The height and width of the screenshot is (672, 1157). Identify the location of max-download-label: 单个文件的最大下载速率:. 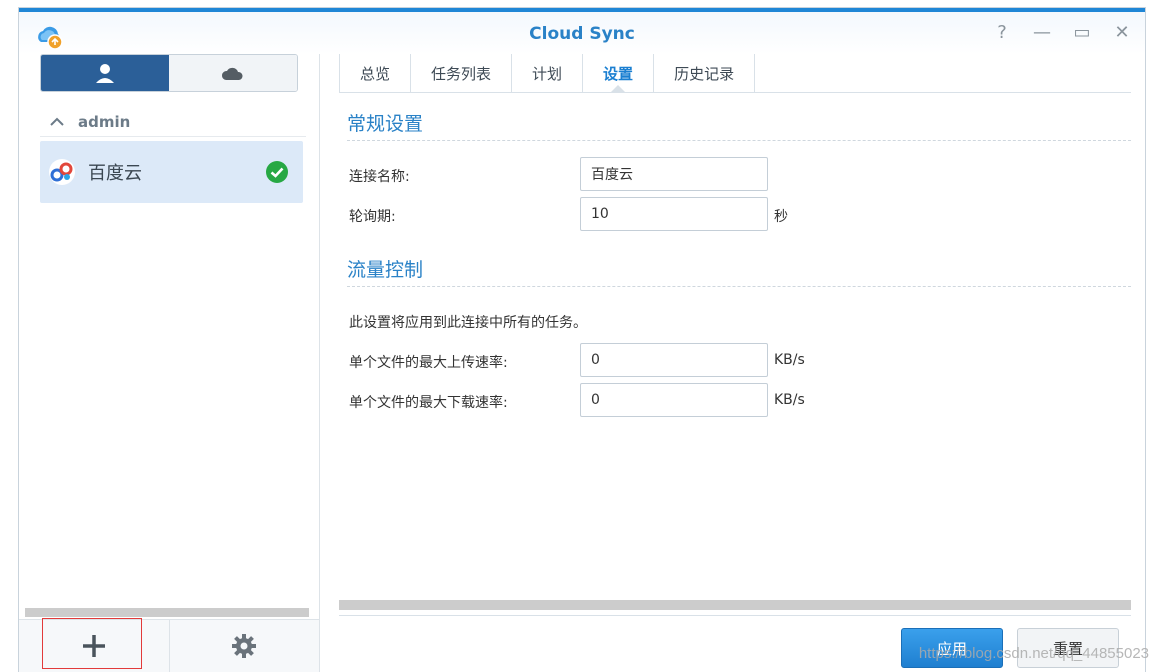
(428, 403).